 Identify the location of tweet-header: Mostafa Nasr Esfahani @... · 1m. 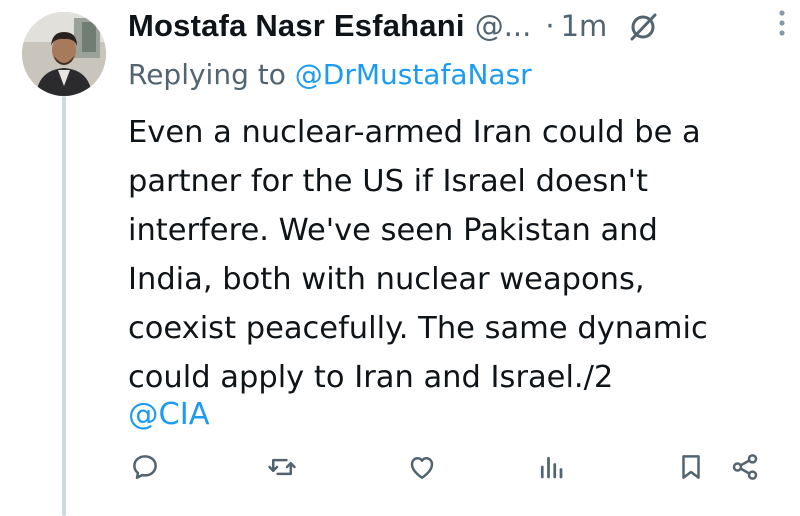
(453, 26).